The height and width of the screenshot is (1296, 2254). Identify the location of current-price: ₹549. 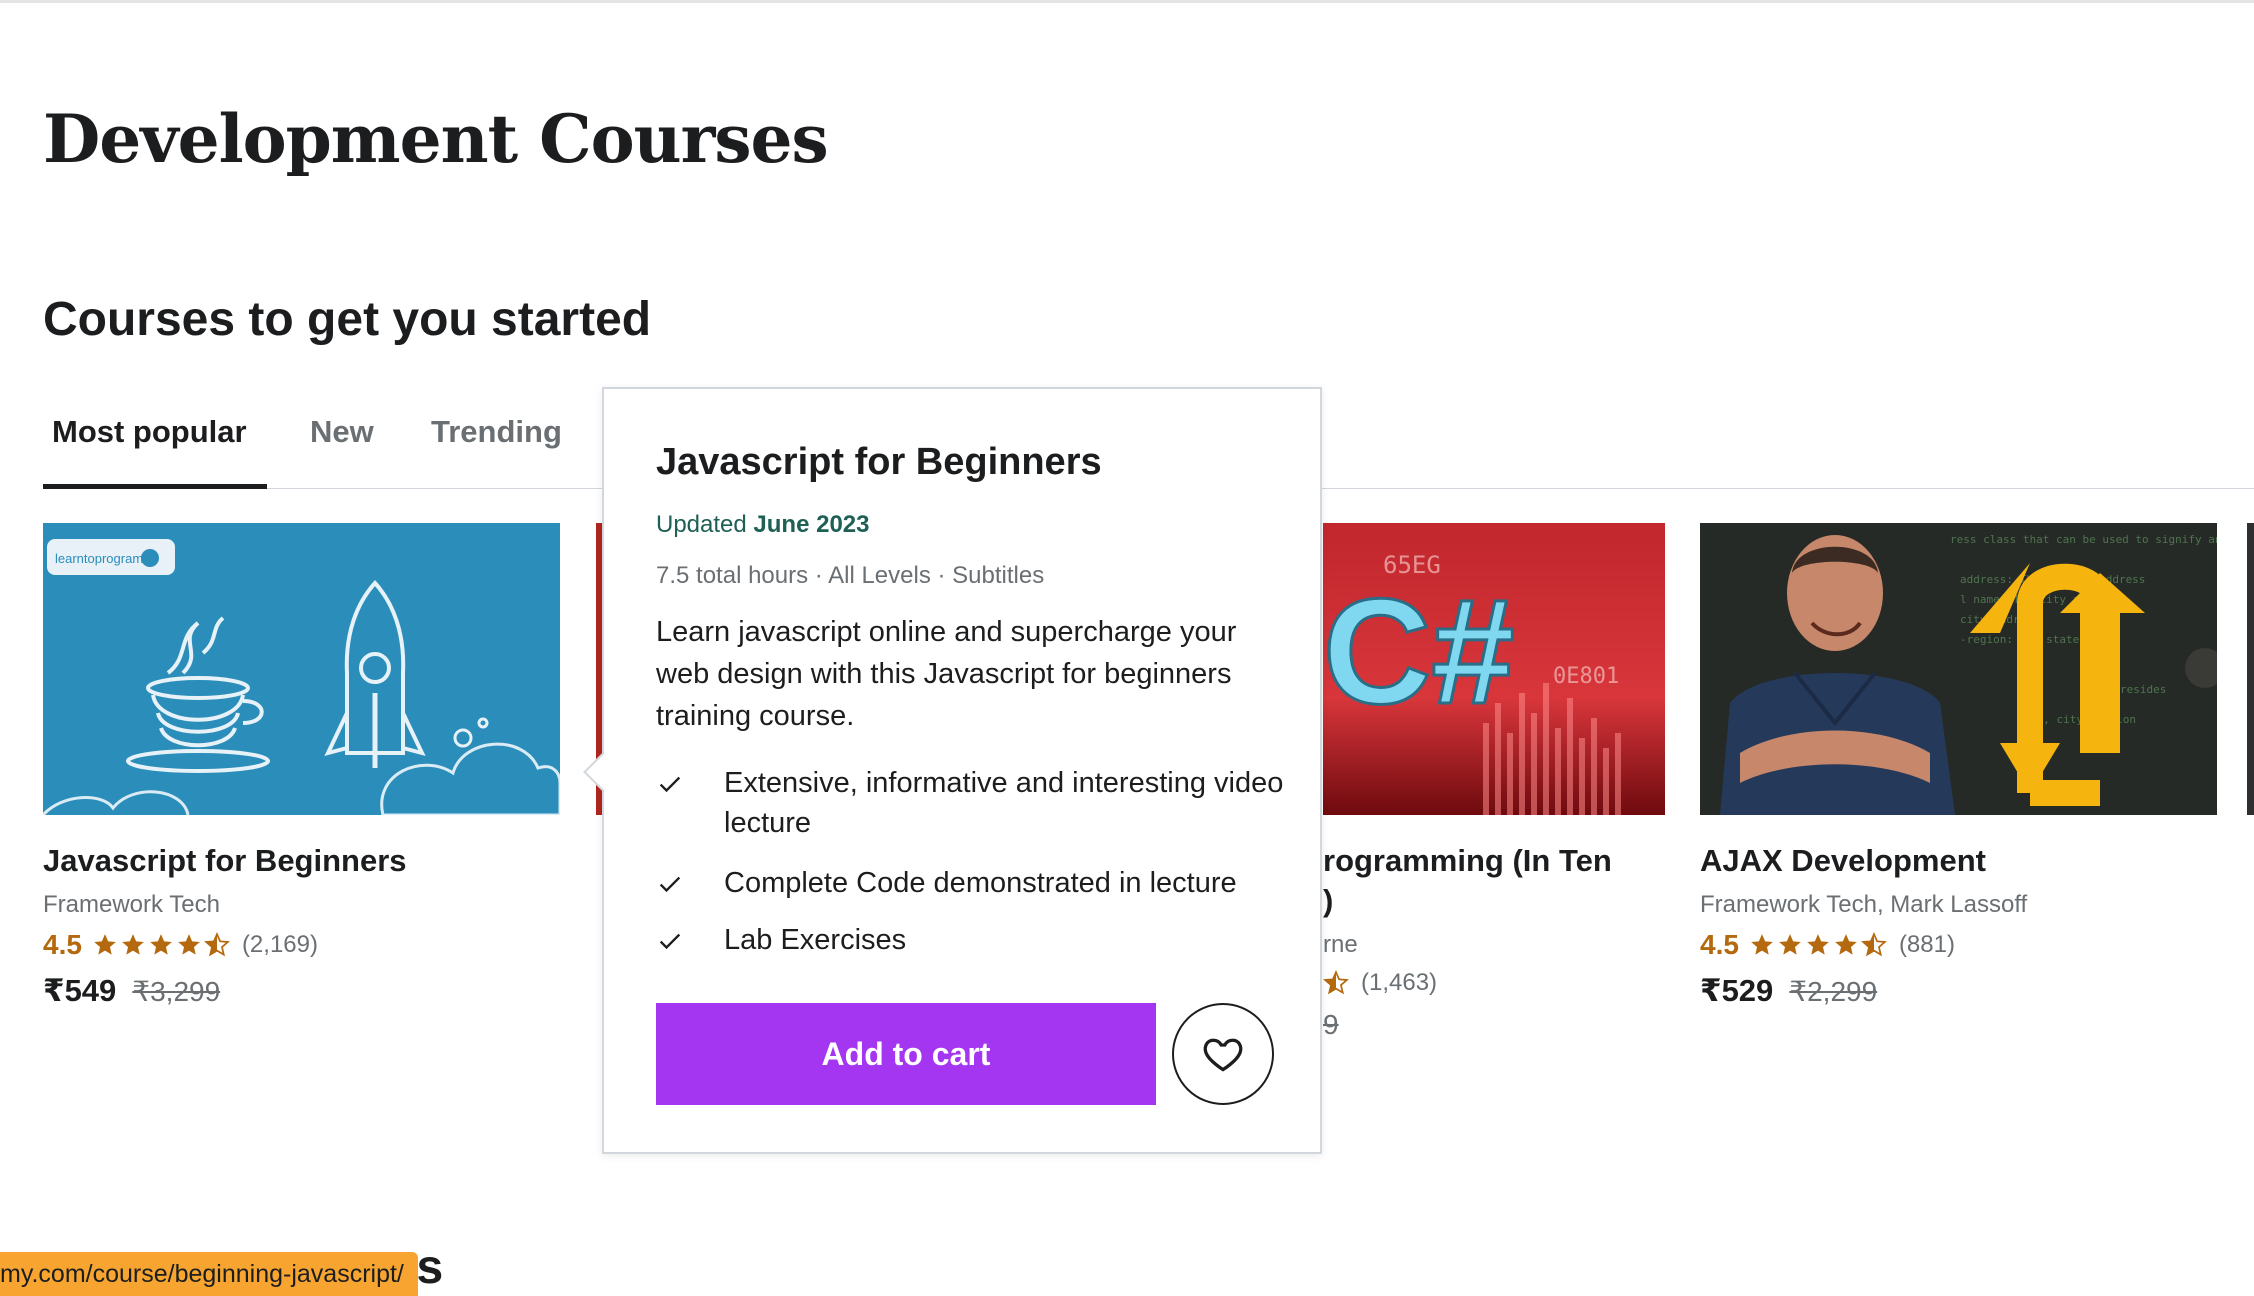
(80, 990).